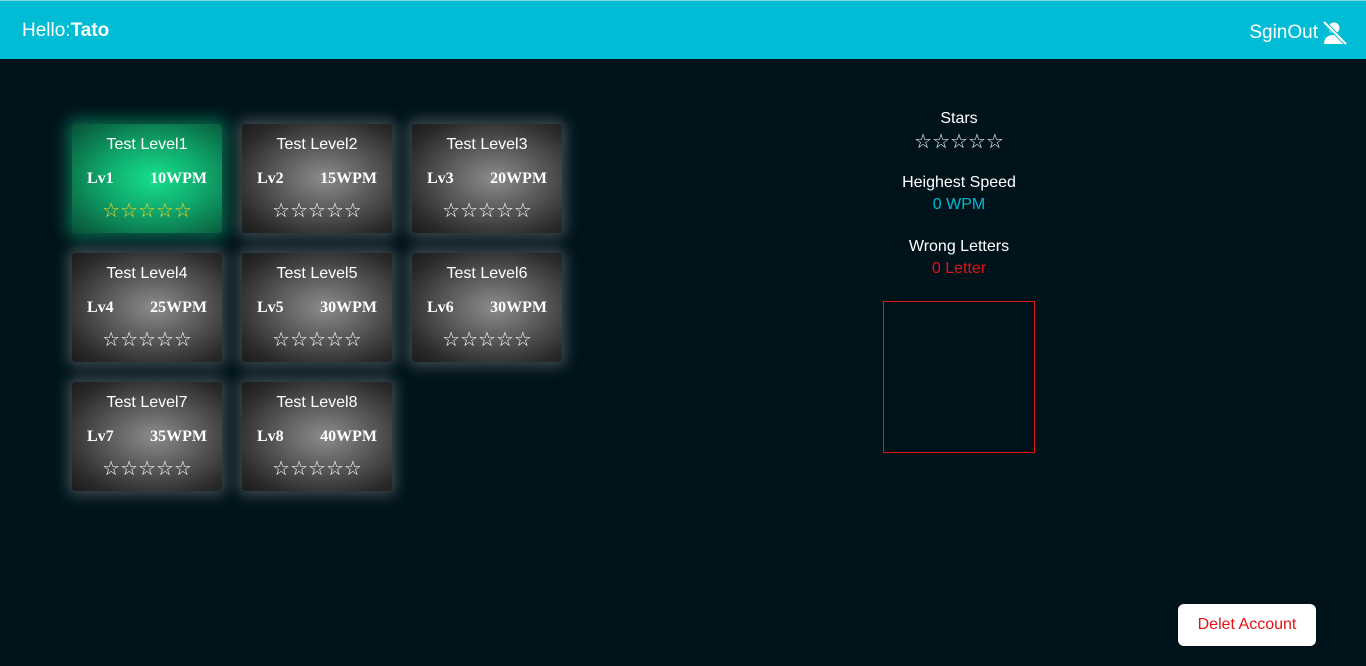 The image size is (1366, 666). Describe the element at coordinates (959, 246) in the screenshot. I see `wrong-letters-label: Wrong Letters` at that location.